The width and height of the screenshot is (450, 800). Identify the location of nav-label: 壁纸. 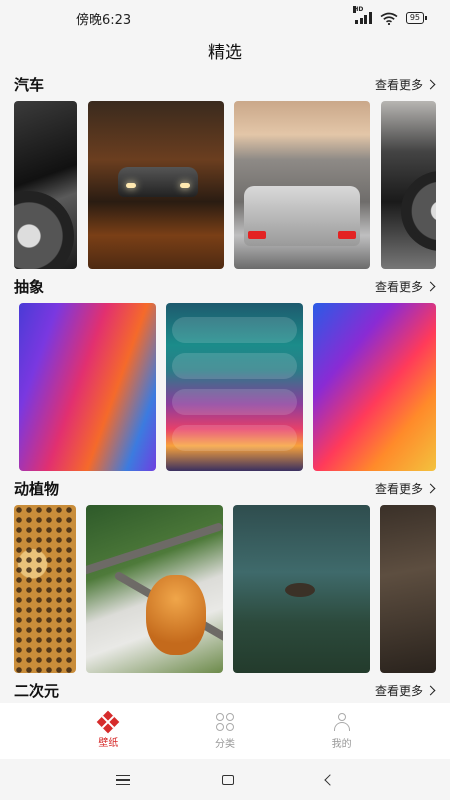
(108, 743).